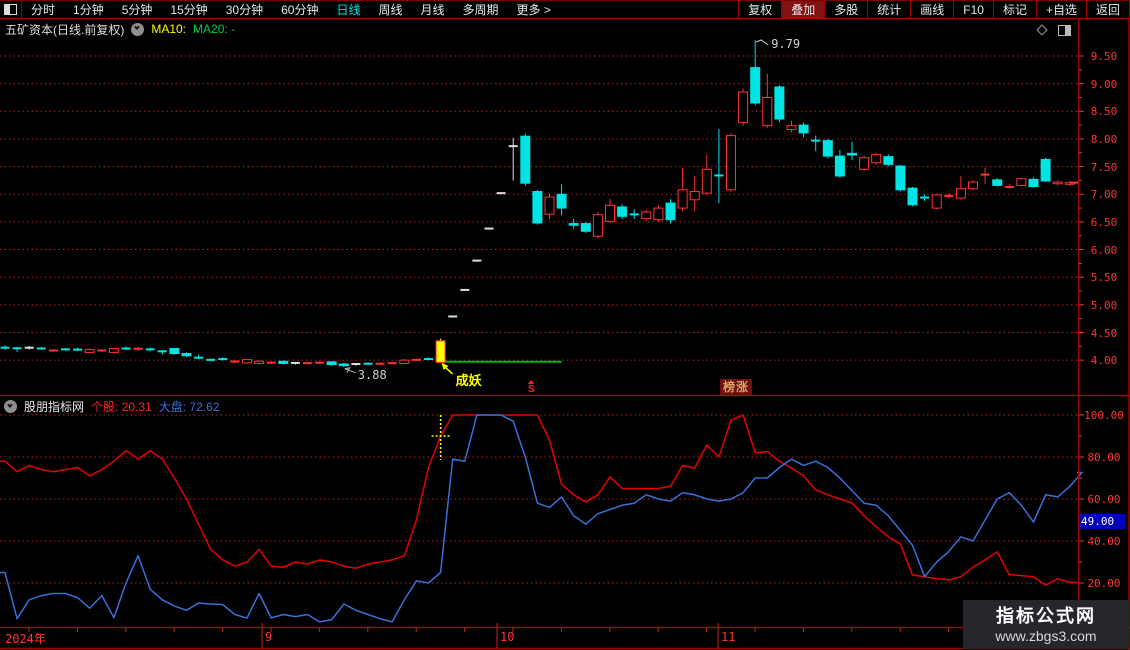  What do you see at coordinates (1046, 635) in the screenshot?
I see `watermark-url: www.zbgs3.com` at bounding box center [1046, 635].